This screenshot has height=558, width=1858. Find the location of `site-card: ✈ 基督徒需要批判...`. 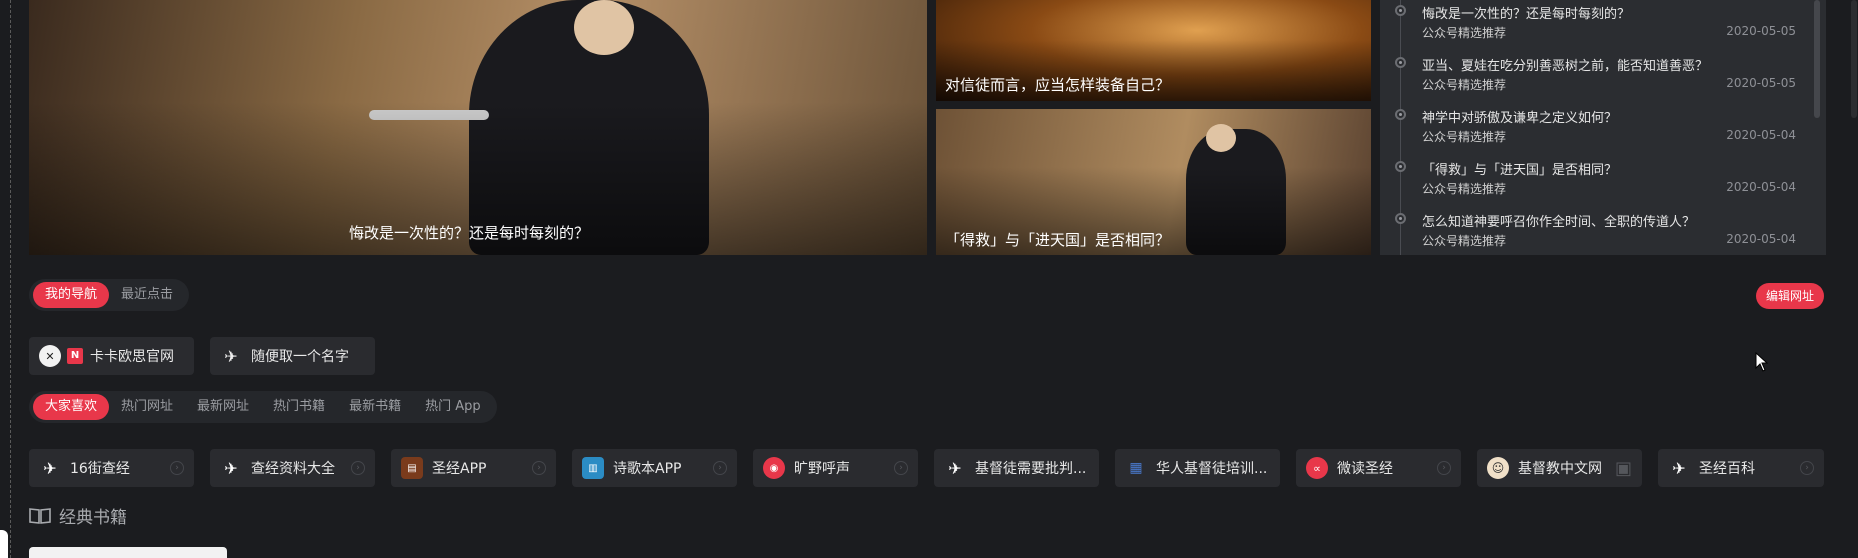

site-card: ✈ 基督徒需要批判... is located at coordinates (1016, 468).